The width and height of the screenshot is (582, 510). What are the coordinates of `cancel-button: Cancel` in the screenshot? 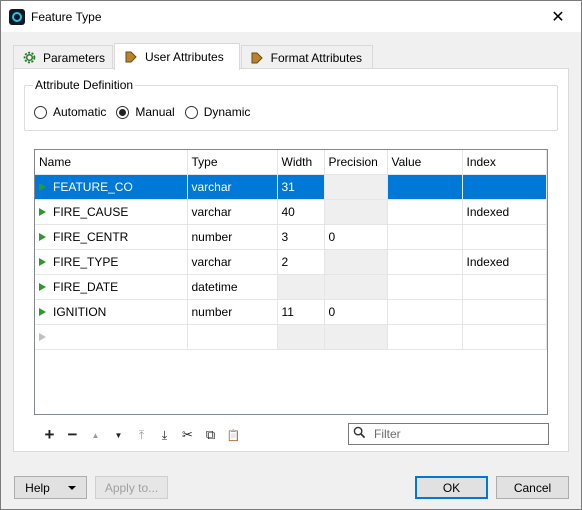 It's located at (532, 487).